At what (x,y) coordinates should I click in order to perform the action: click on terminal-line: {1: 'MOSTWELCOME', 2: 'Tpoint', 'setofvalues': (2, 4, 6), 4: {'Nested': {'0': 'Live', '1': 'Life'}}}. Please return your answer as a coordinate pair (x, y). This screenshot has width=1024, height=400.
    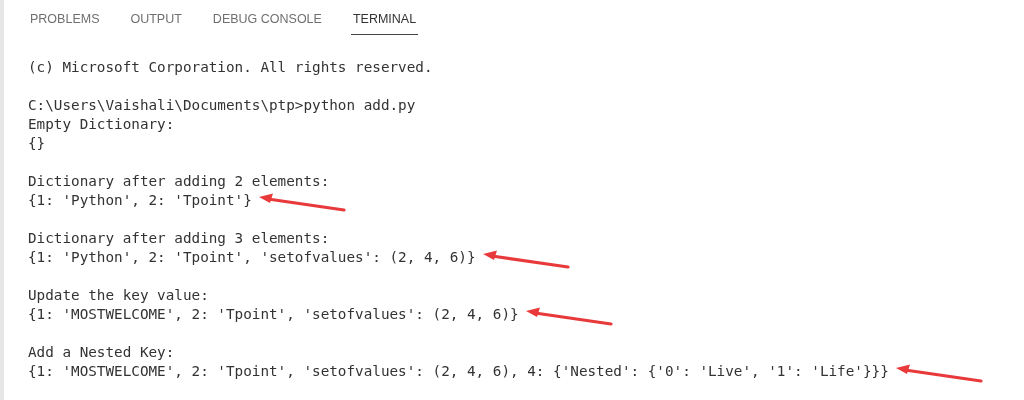
    Looking at the image, I should click on (458, 371).